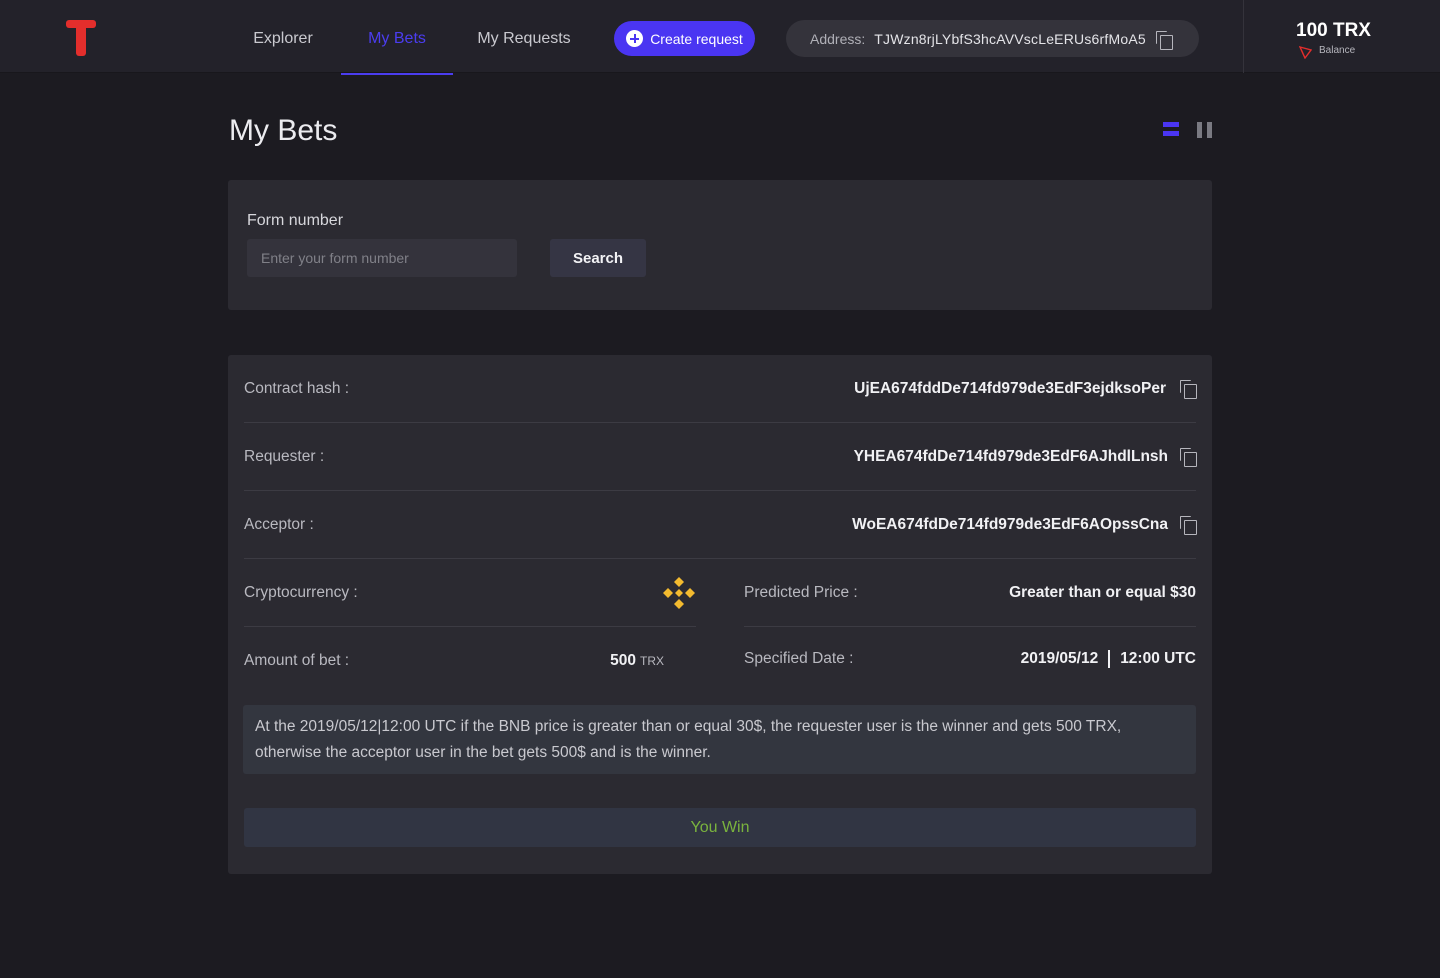 This screenshot has width=1440, height=978. Describe the element at coordinates (297, 660) in the screenshot. I see `amount-label: Amount of bet :` at that location.